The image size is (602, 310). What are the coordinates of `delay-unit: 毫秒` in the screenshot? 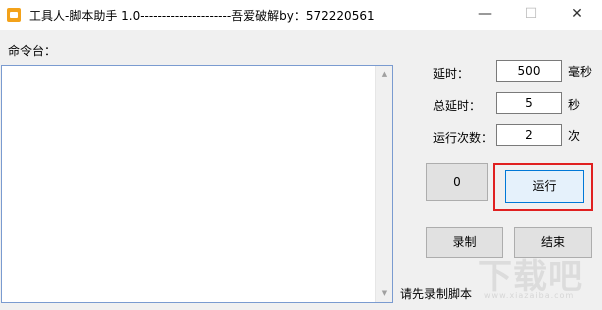 It's located at (580, 72).